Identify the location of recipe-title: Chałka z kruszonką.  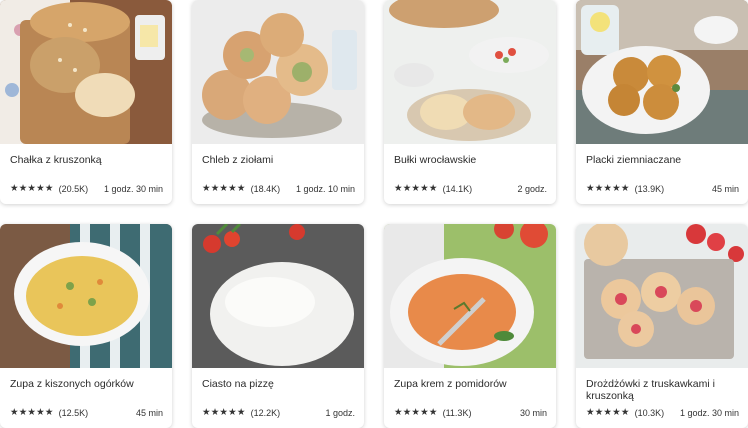
(87, 160).